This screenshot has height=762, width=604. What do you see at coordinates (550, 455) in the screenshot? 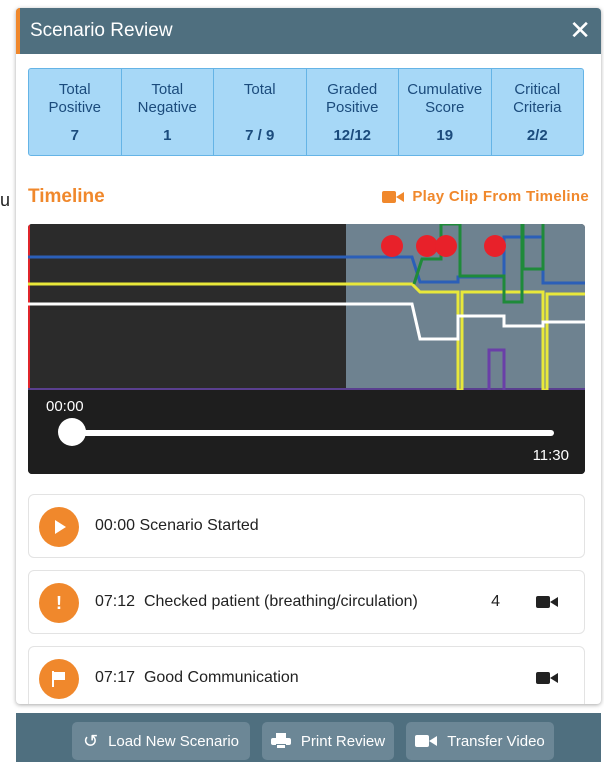
I see `duration: 11:30` at bounding box center [550, 455].